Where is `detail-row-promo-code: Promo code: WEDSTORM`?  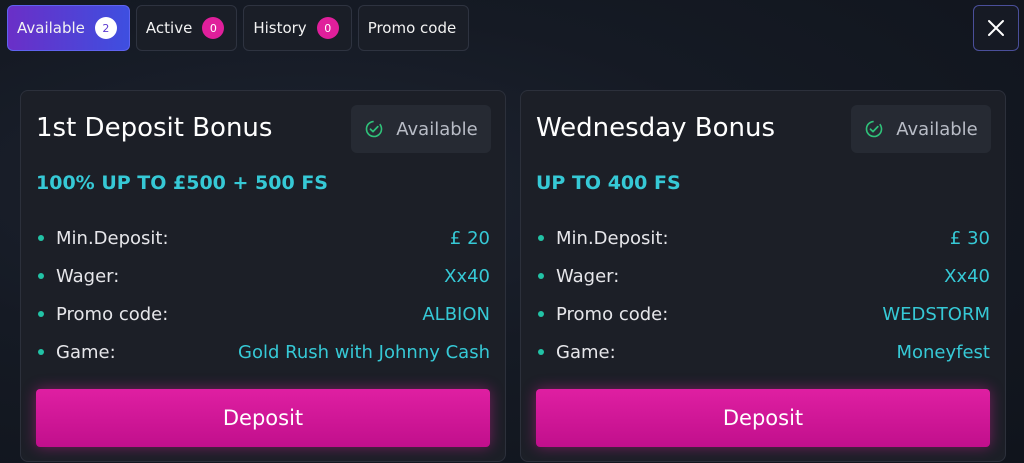 detail-row-promo-code: Promo code: WEDSTORM is located at coordinates (763, 314).